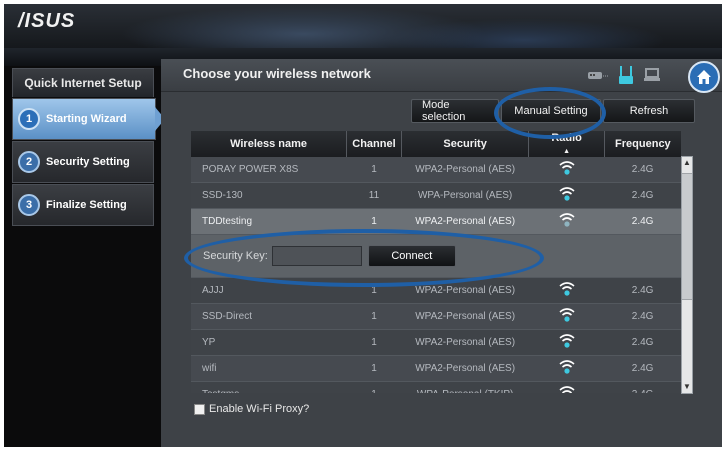 The image size is (726, 451). What do you see at coordinates (29, 205) in the screenshot?
I see `step-number-icon: 3` at bounding box center [29, 205].